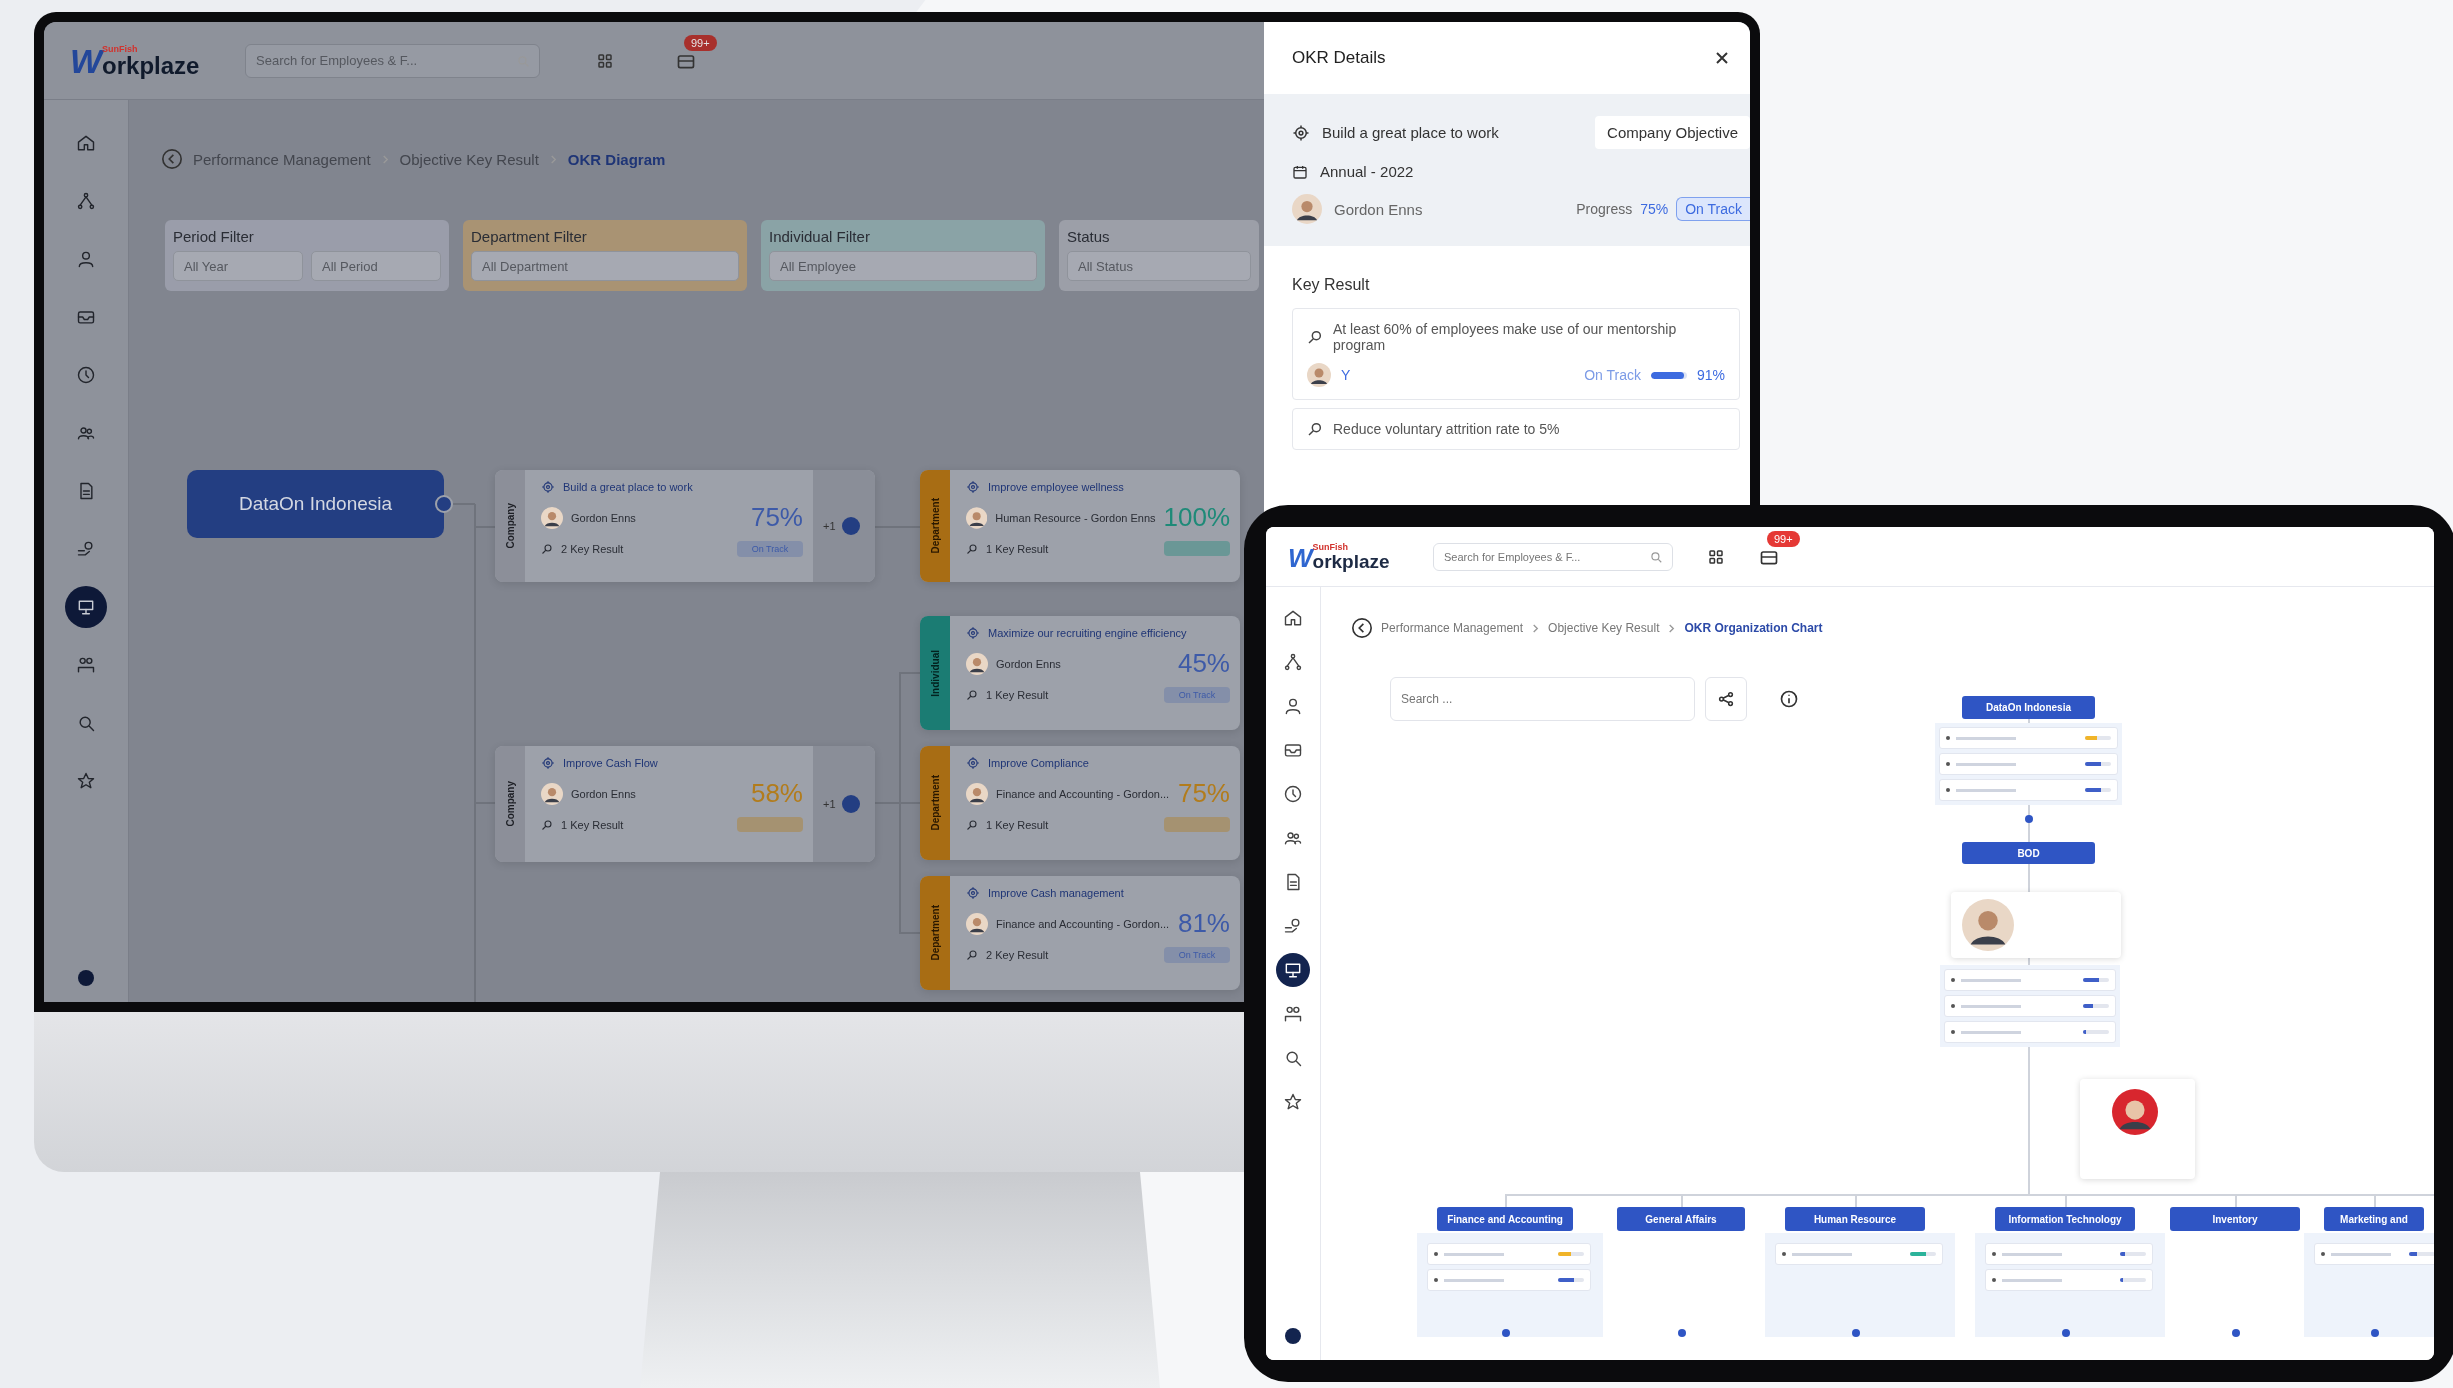 Image resolution: width=2453 pixels, height=1388 pixels. I want to click on progress-value: 75%, so click(1654, 209).